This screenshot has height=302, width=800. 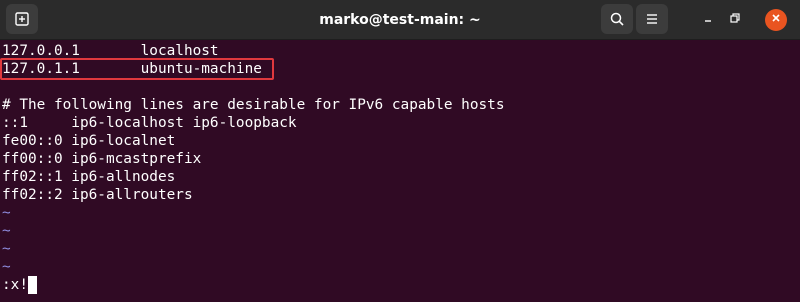 I want to click on minimize-button, so click(x=708, y=20).